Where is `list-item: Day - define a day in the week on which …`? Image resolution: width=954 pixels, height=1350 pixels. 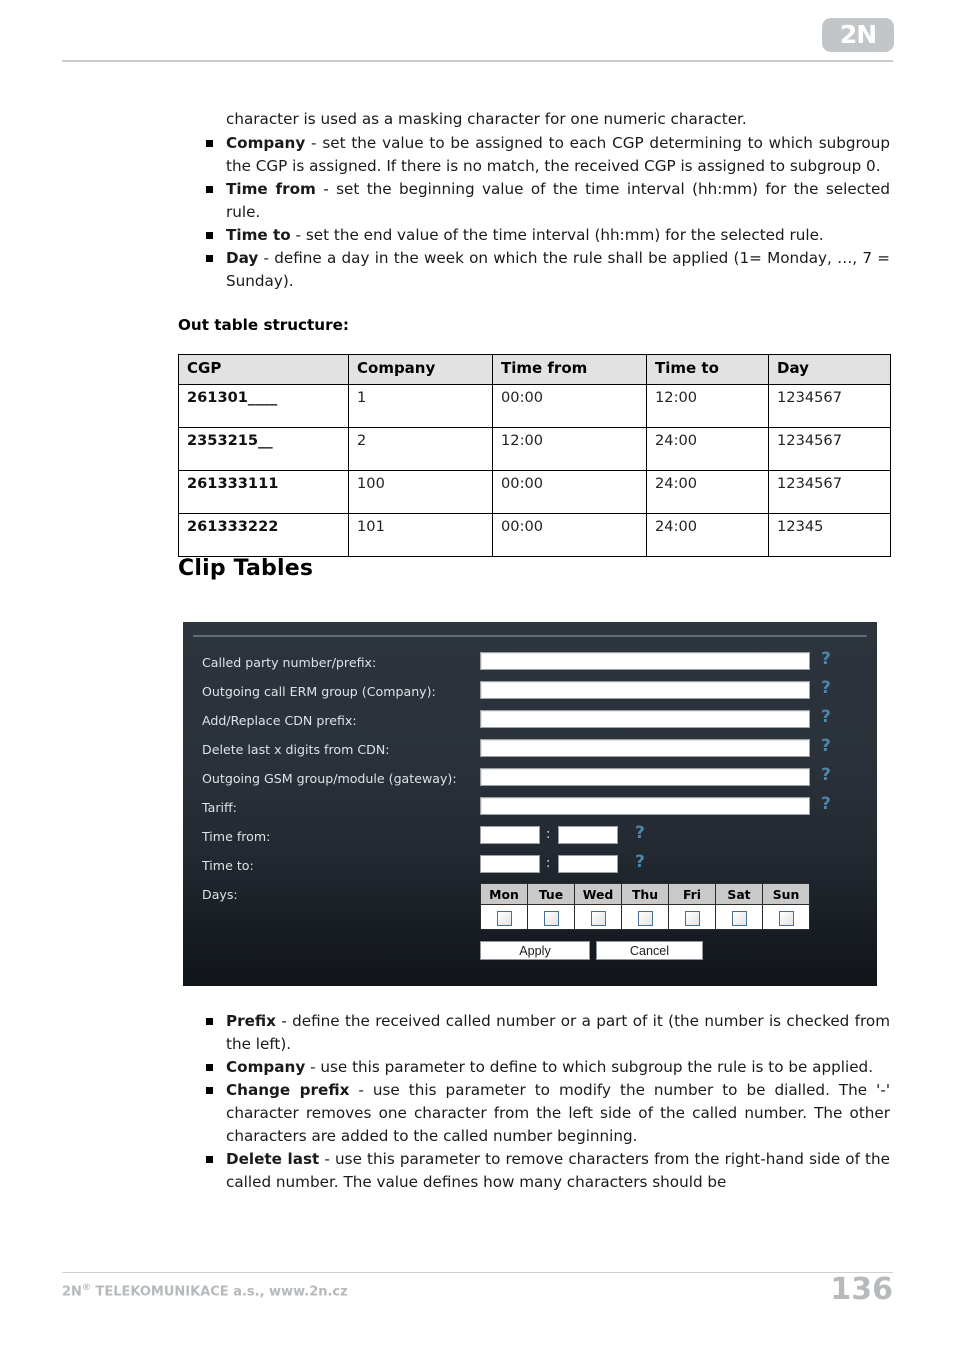 list-item: Day - define a day in the week on which … is located at coordinates (547, 270).